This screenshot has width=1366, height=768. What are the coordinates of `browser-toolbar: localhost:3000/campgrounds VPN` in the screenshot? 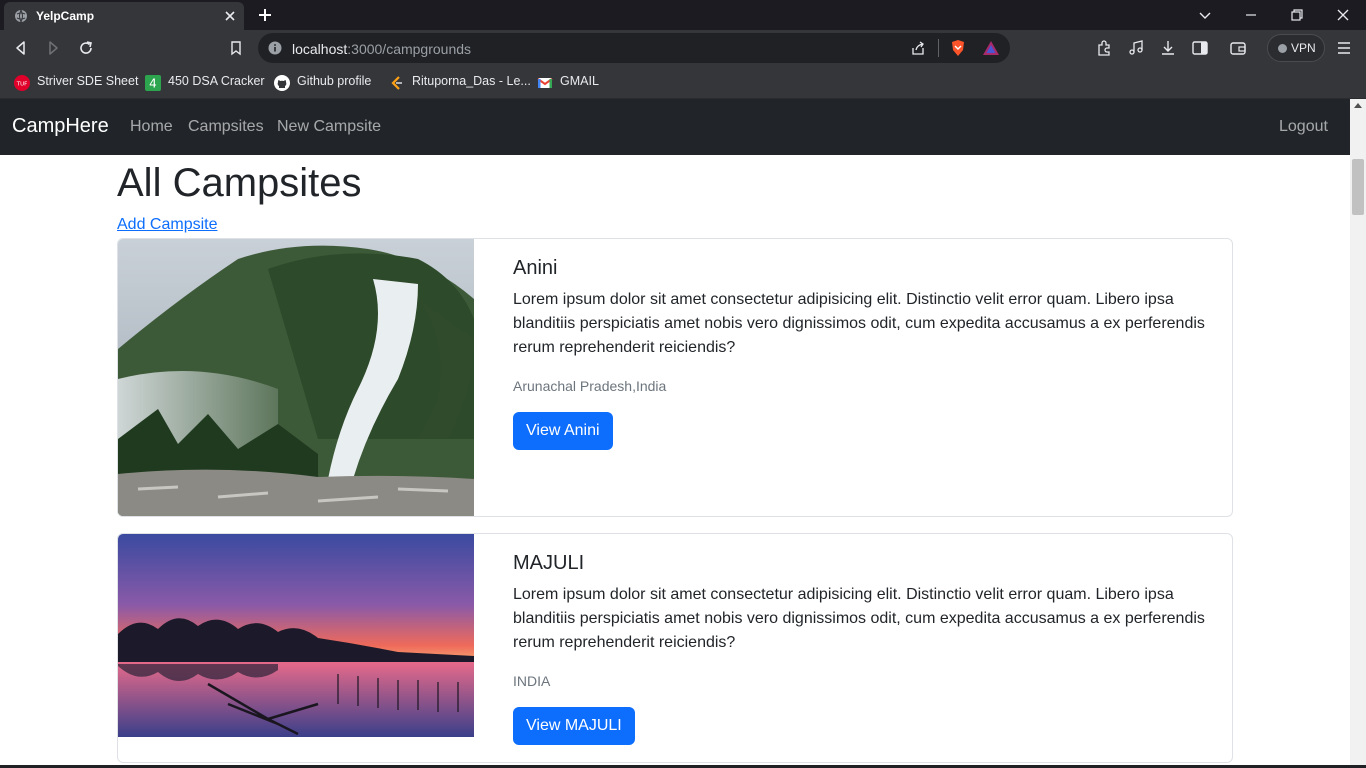 It's located at (683, 48).